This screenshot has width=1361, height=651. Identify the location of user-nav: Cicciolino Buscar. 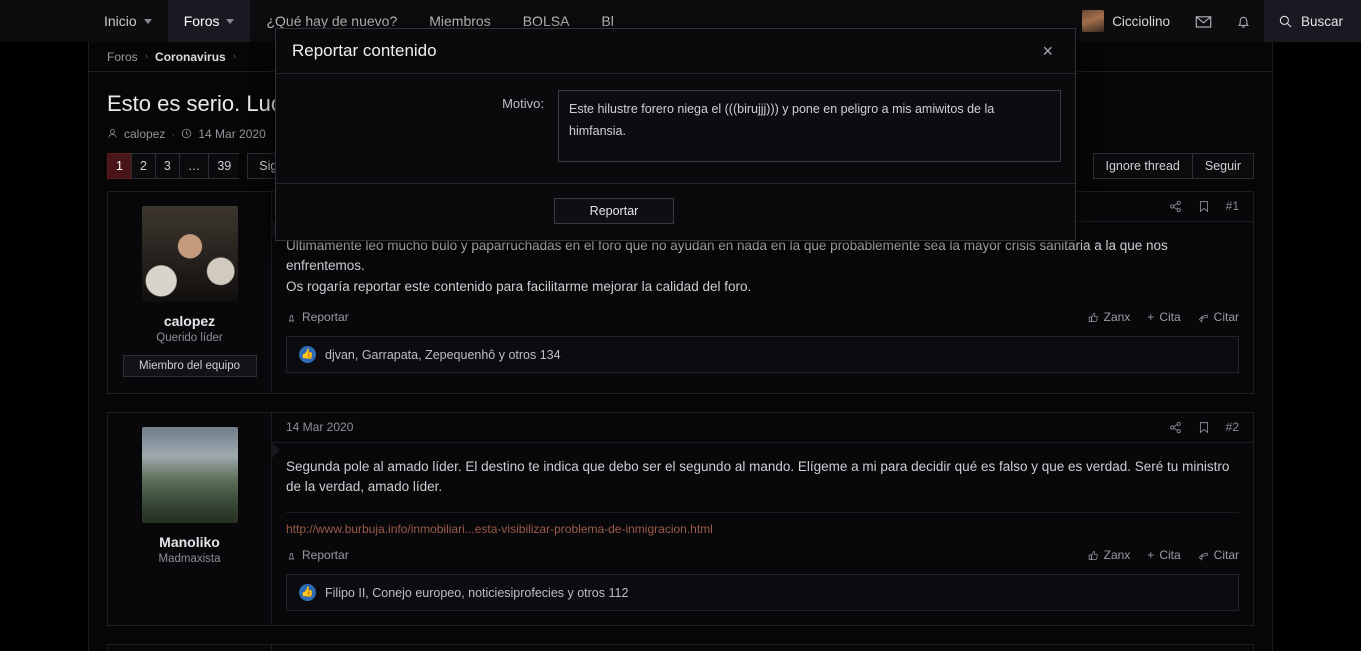
(1214, 21).